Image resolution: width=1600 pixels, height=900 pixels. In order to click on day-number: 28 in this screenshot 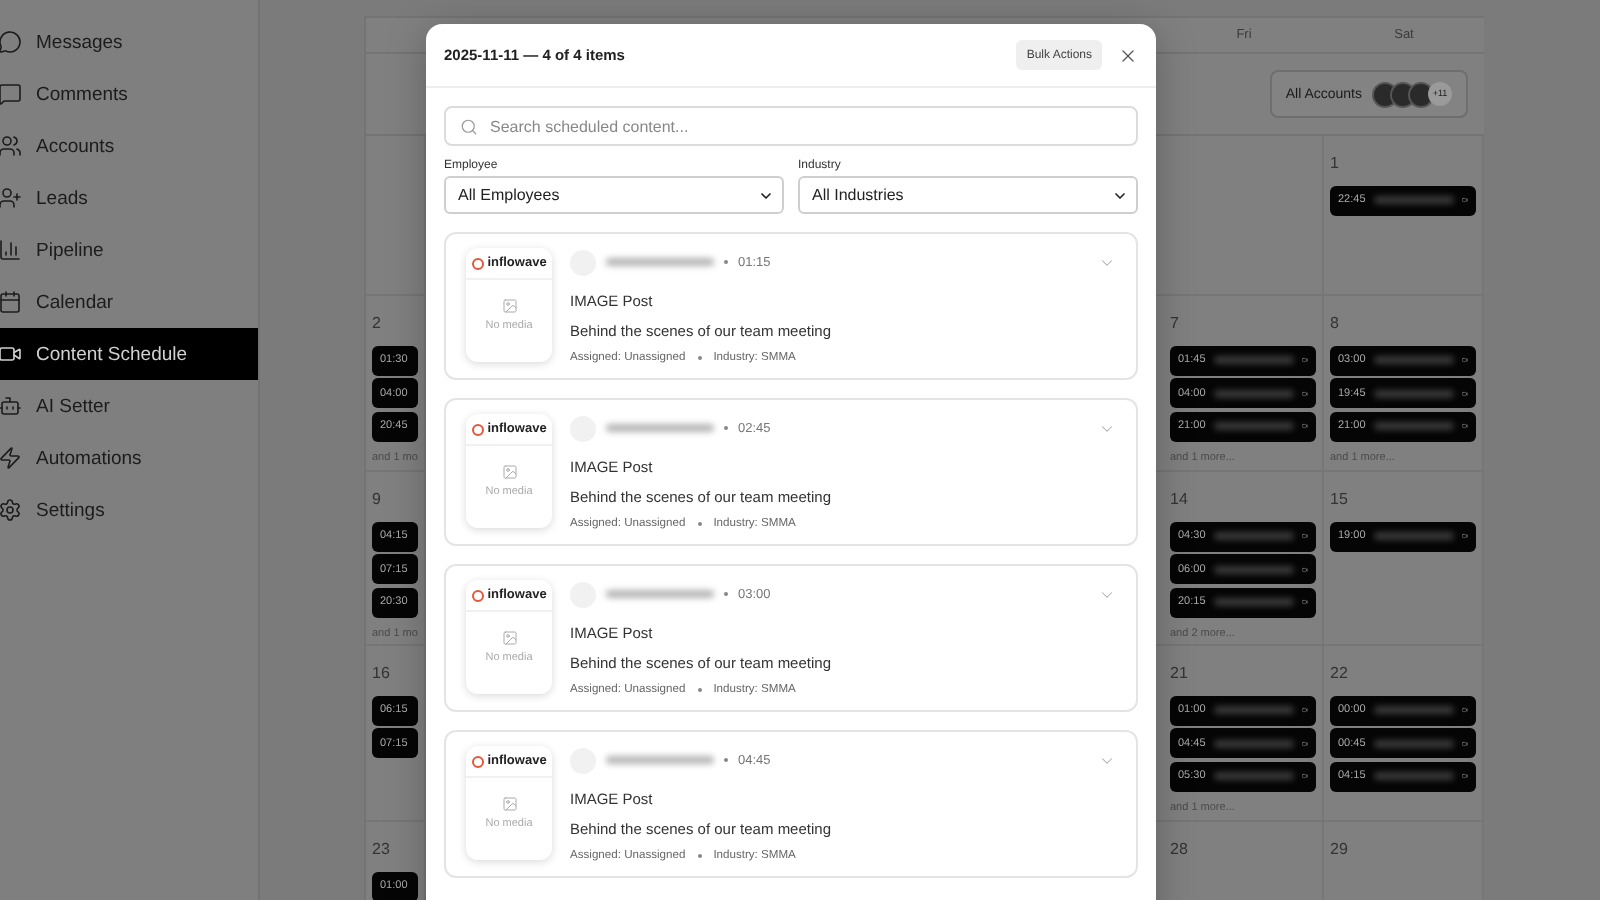, I will do `click(1180, 850)`.